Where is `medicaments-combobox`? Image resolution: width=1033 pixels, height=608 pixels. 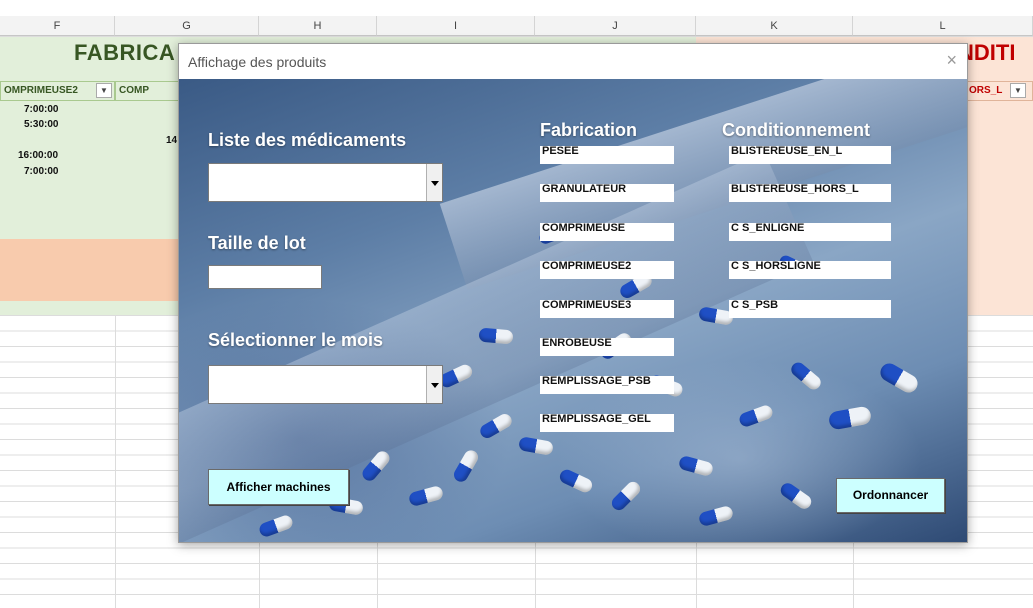
medicaments-combobox is located at coordinates (325, 182).